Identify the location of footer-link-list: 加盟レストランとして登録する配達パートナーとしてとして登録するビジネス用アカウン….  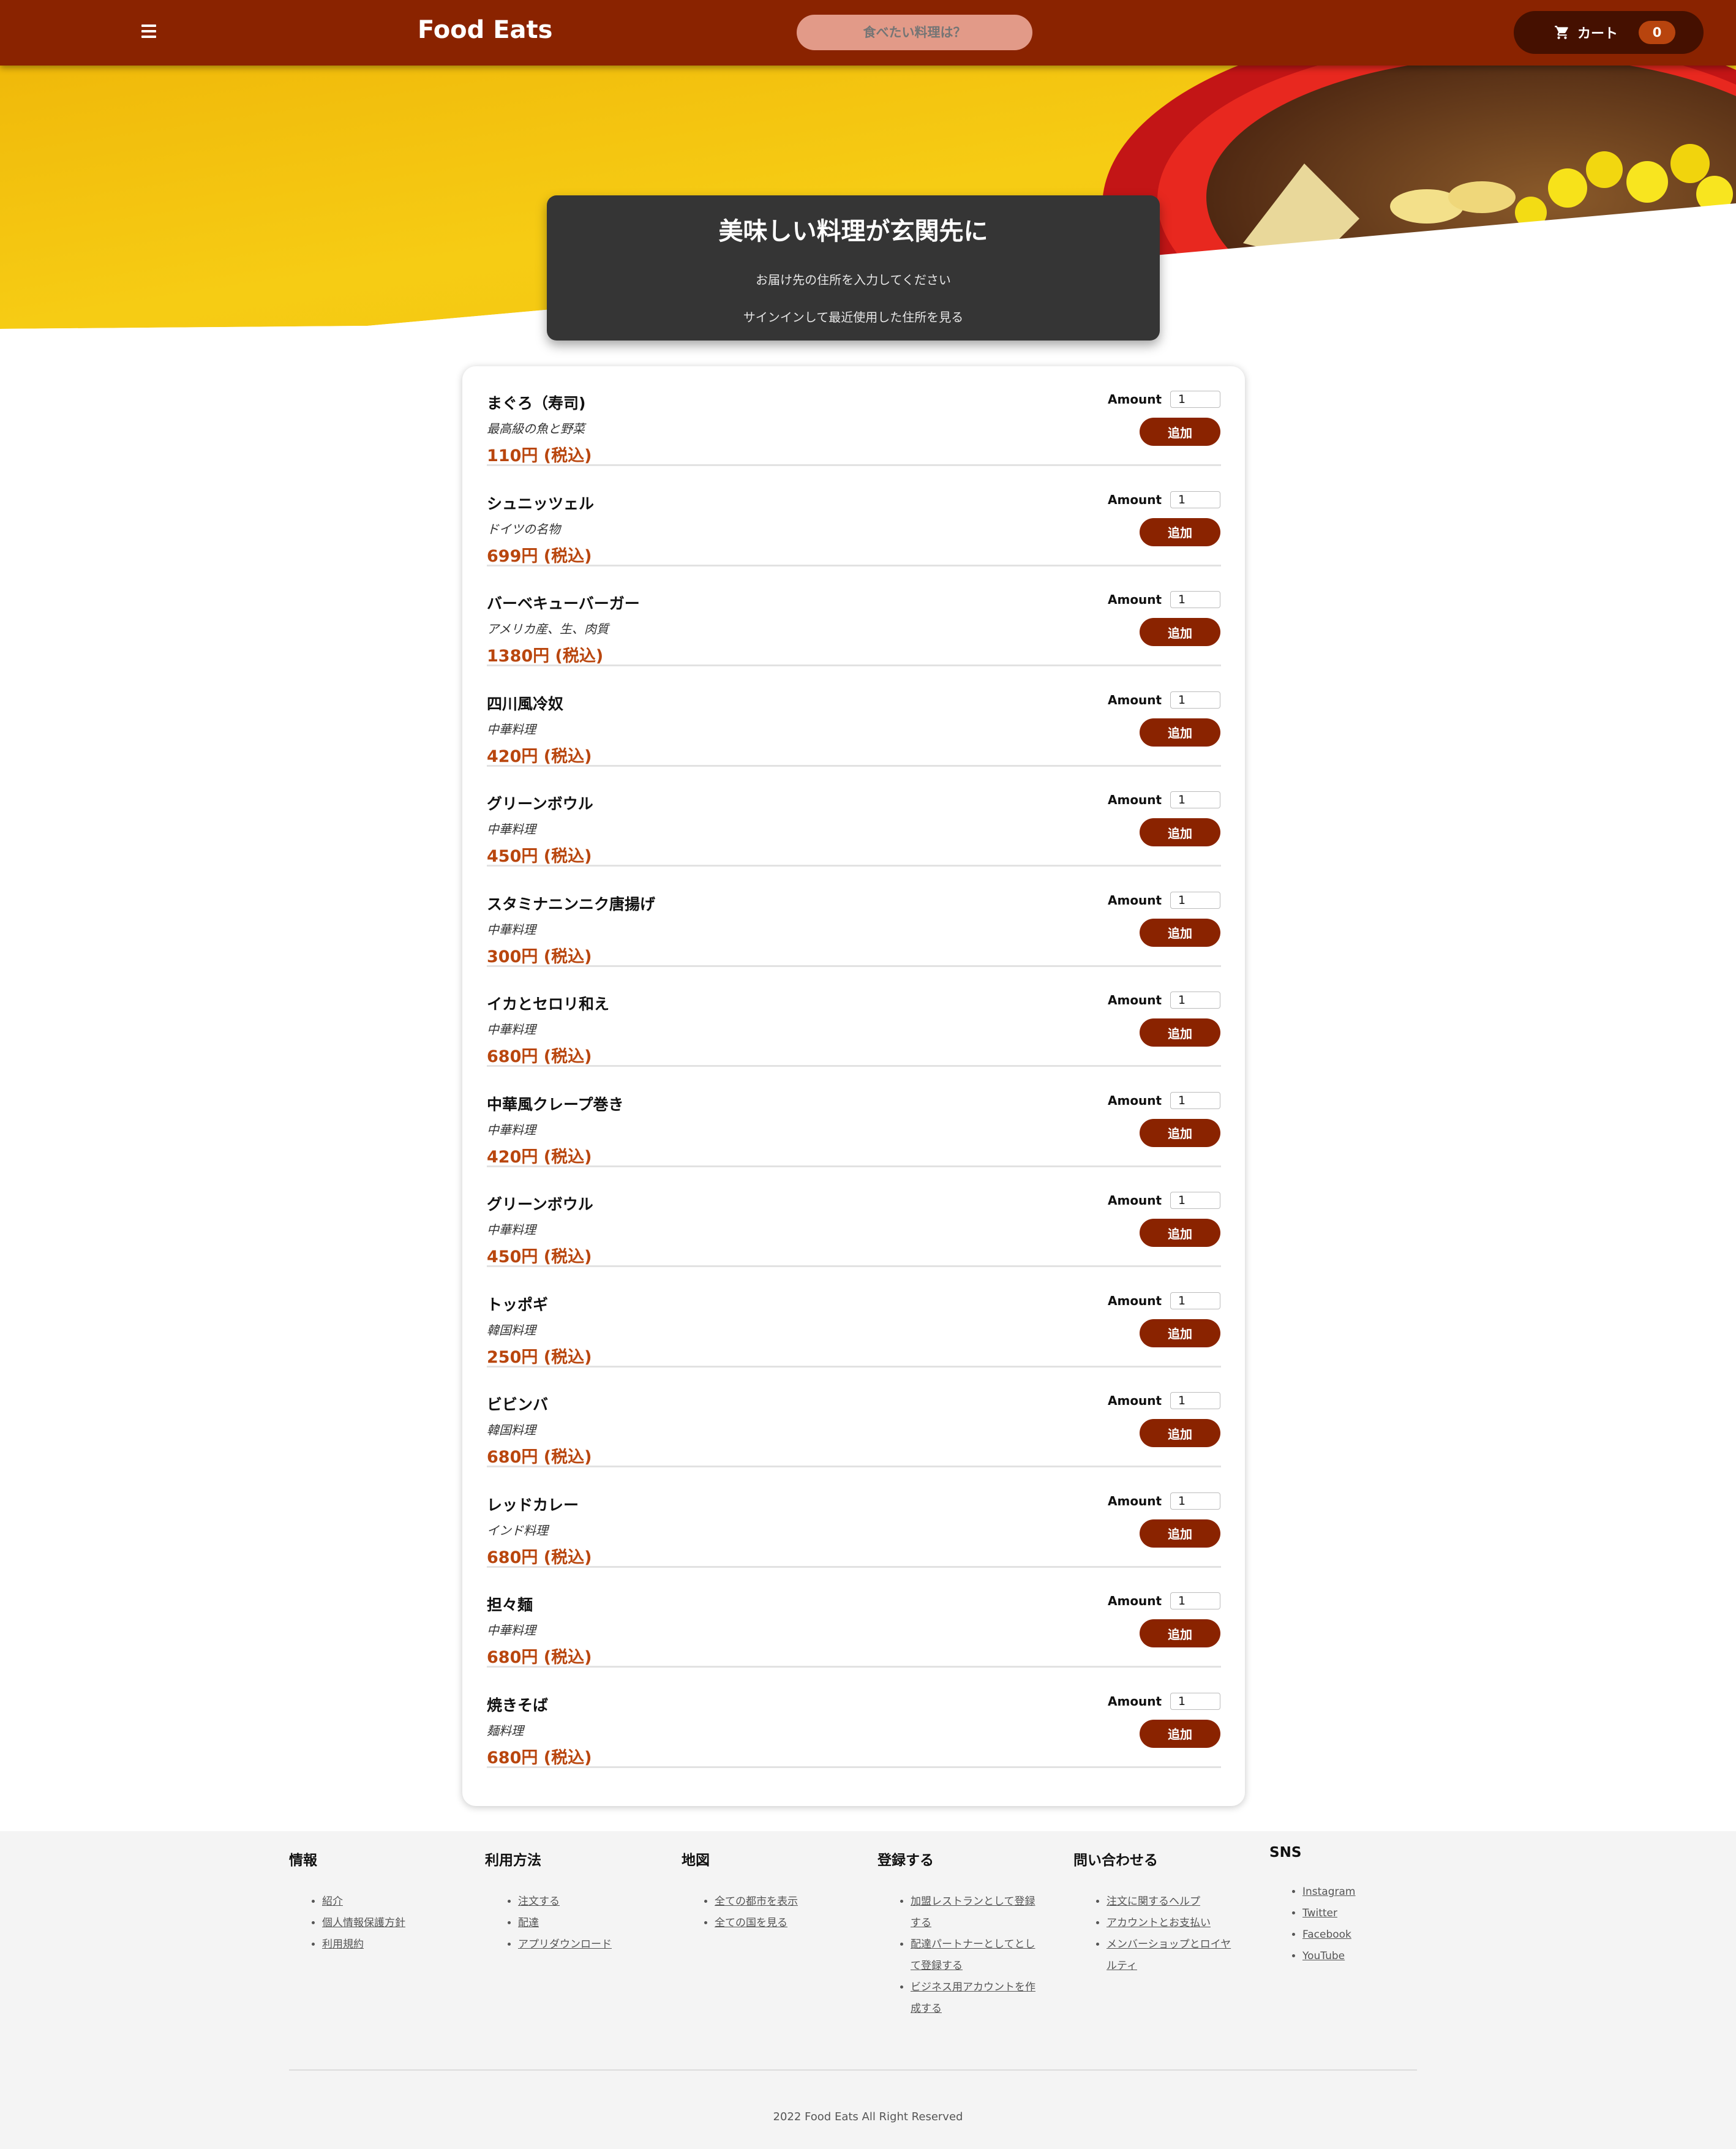
(975, 1956).